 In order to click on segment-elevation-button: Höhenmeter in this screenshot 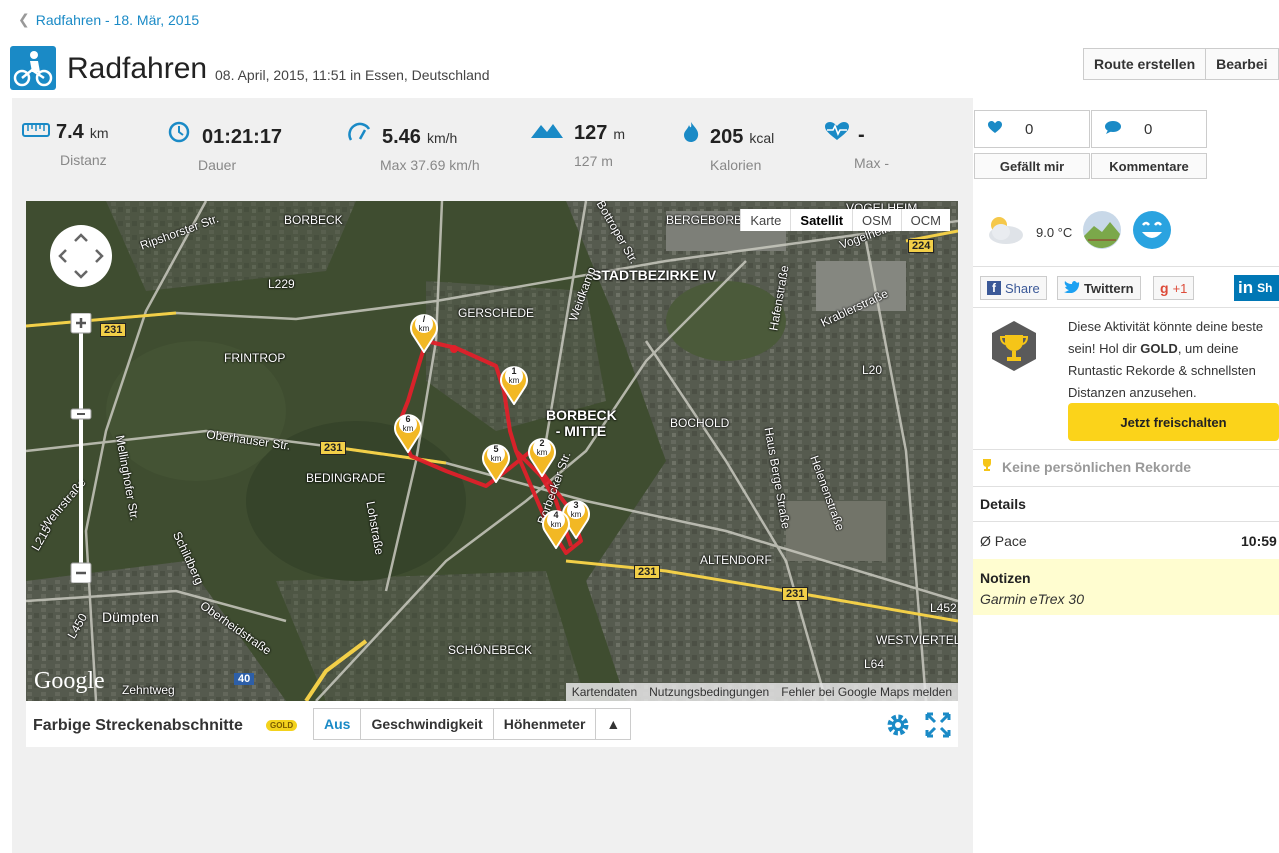, I will do `click(545, 724)`.